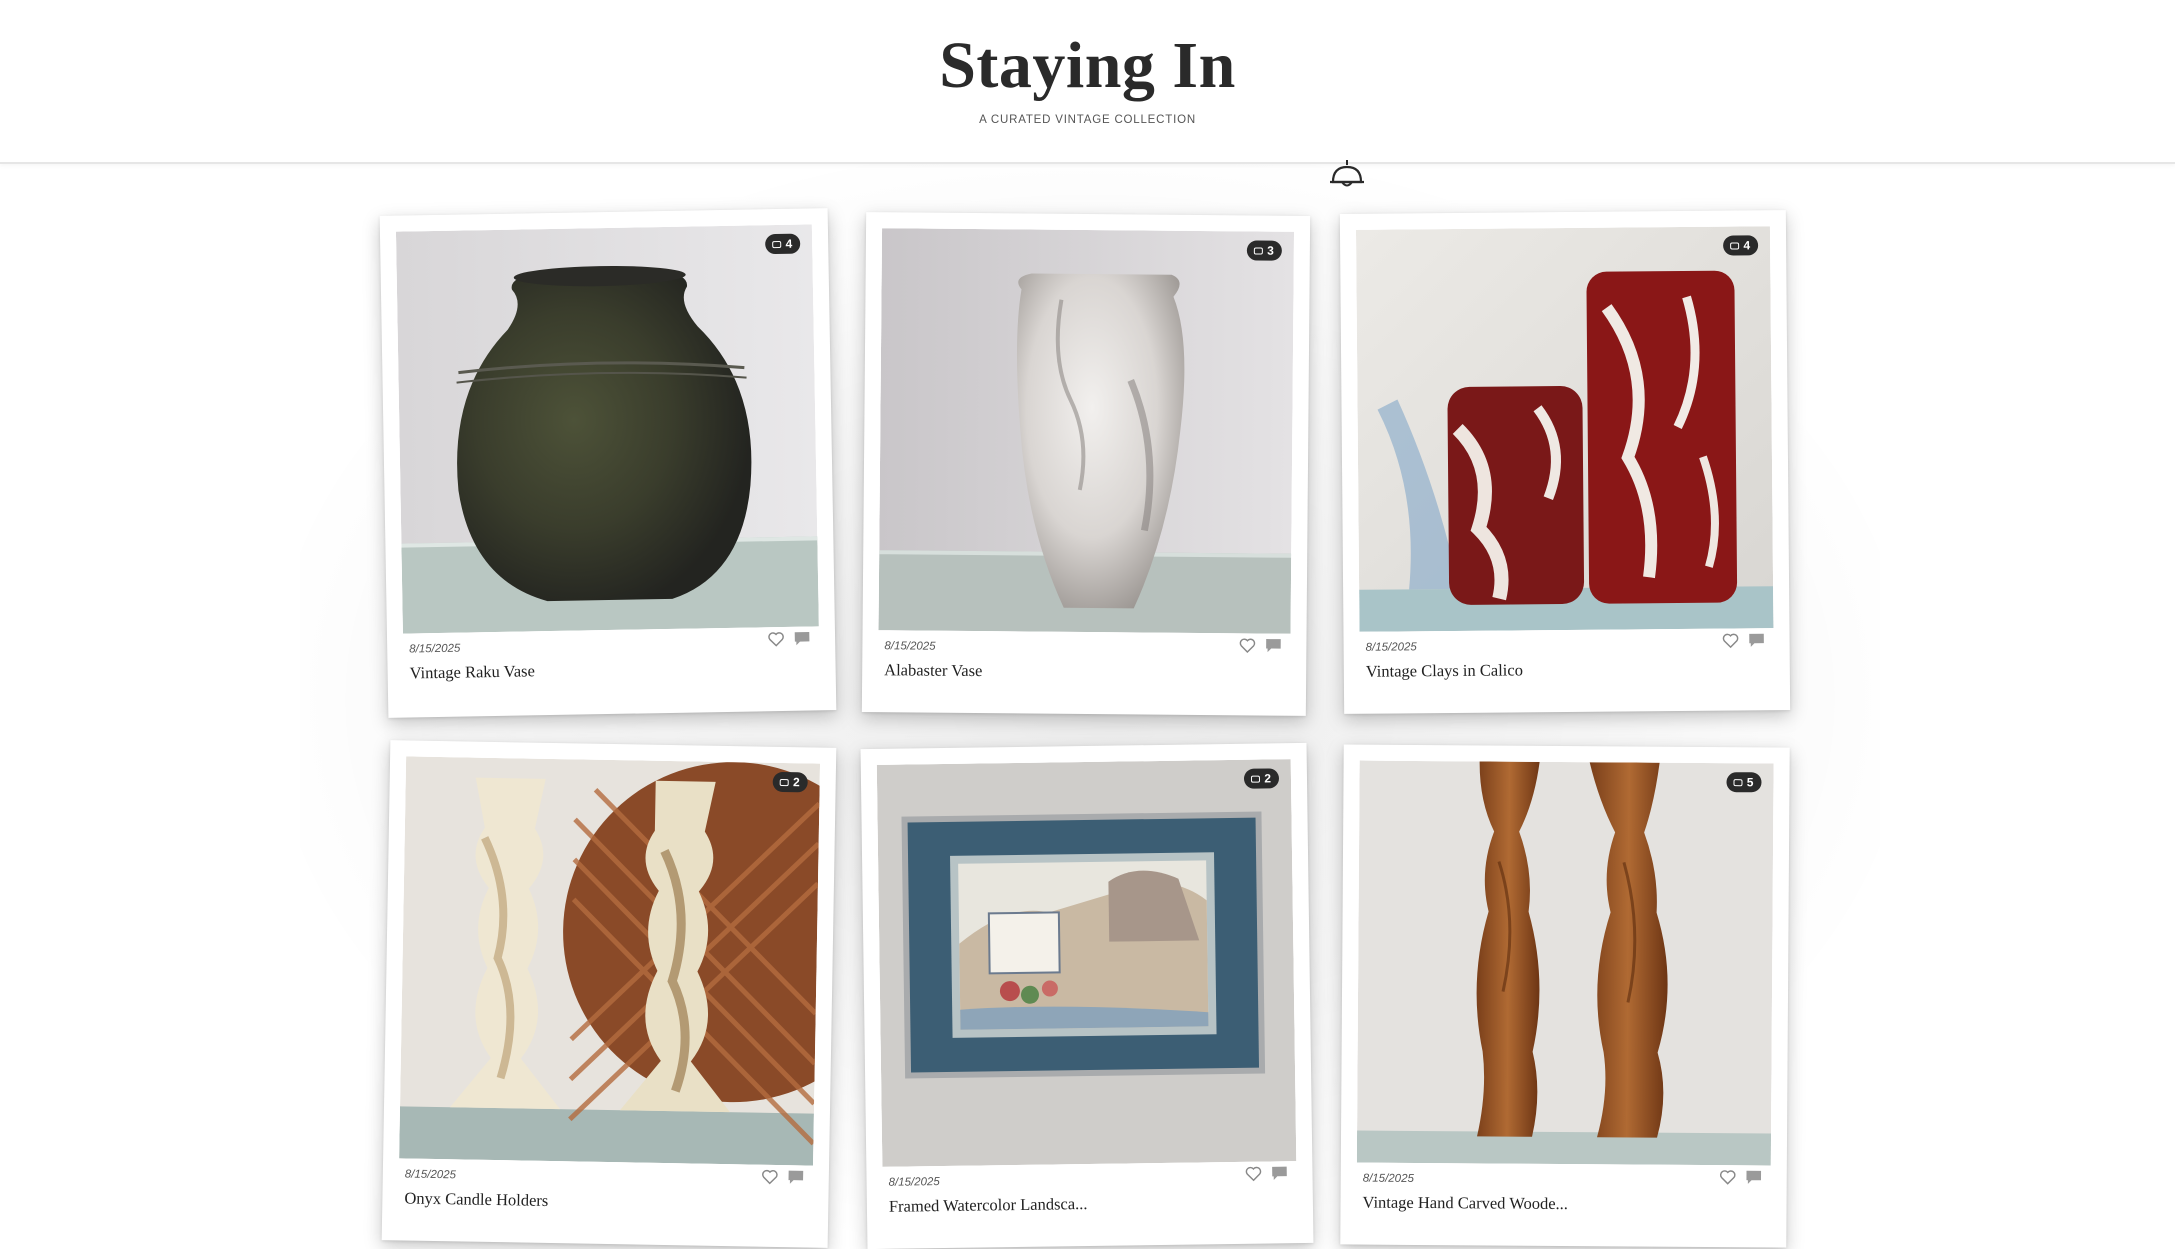 Image resolution: width=2175 pixels, height=1249 pixels. I want to click on photo-alabaster-vase: 3, so click(1086, 431).